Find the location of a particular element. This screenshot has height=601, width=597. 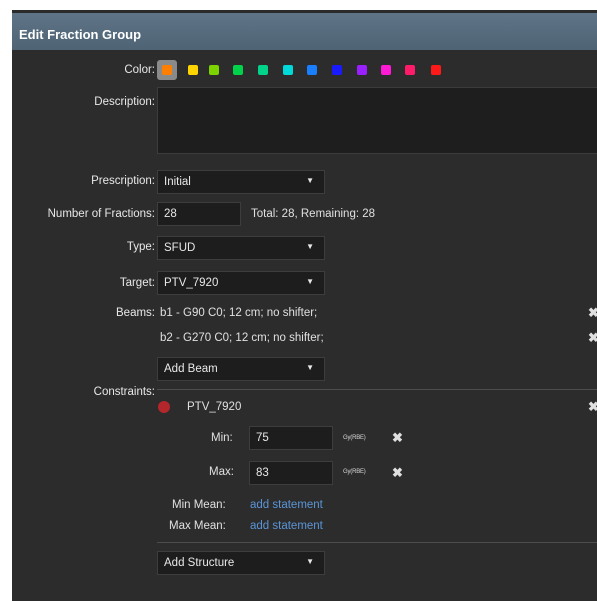

dialog-title: Edit Fraction Group is located at coordinates (80, 34).